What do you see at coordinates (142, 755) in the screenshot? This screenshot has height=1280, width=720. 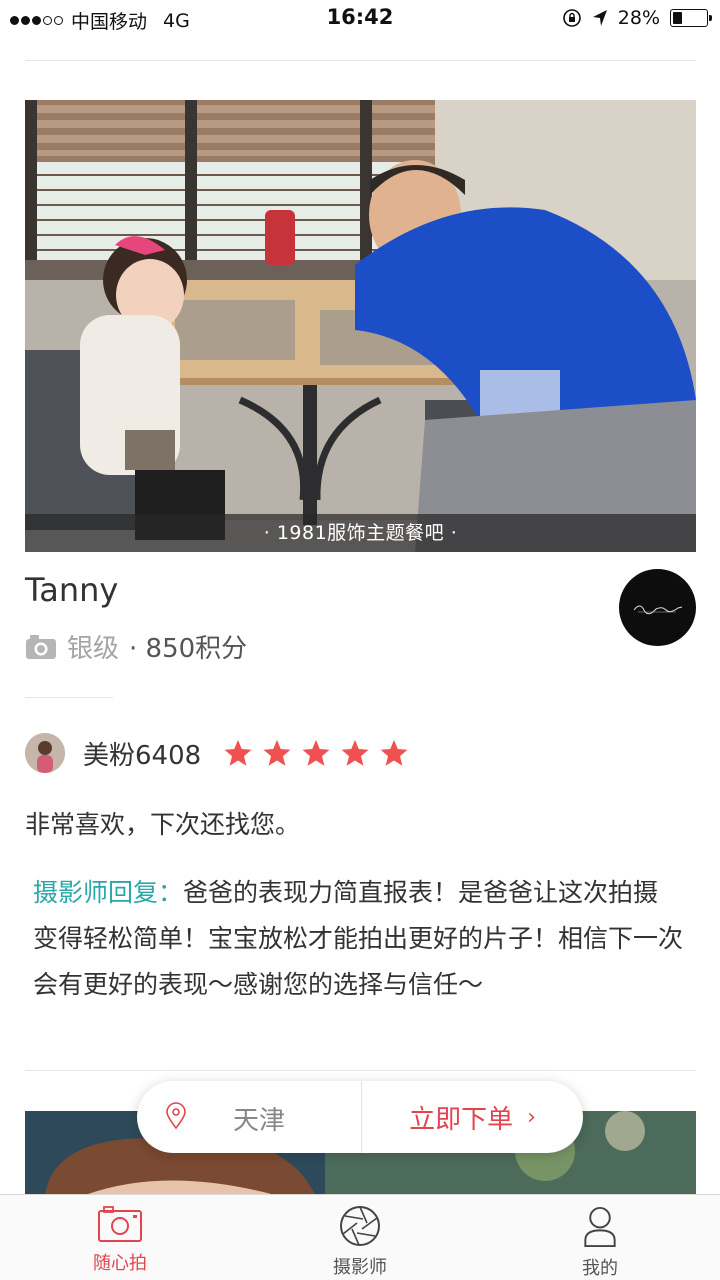 I see `reviewer-name: 美粉6408` at bounding box center [142, 755].